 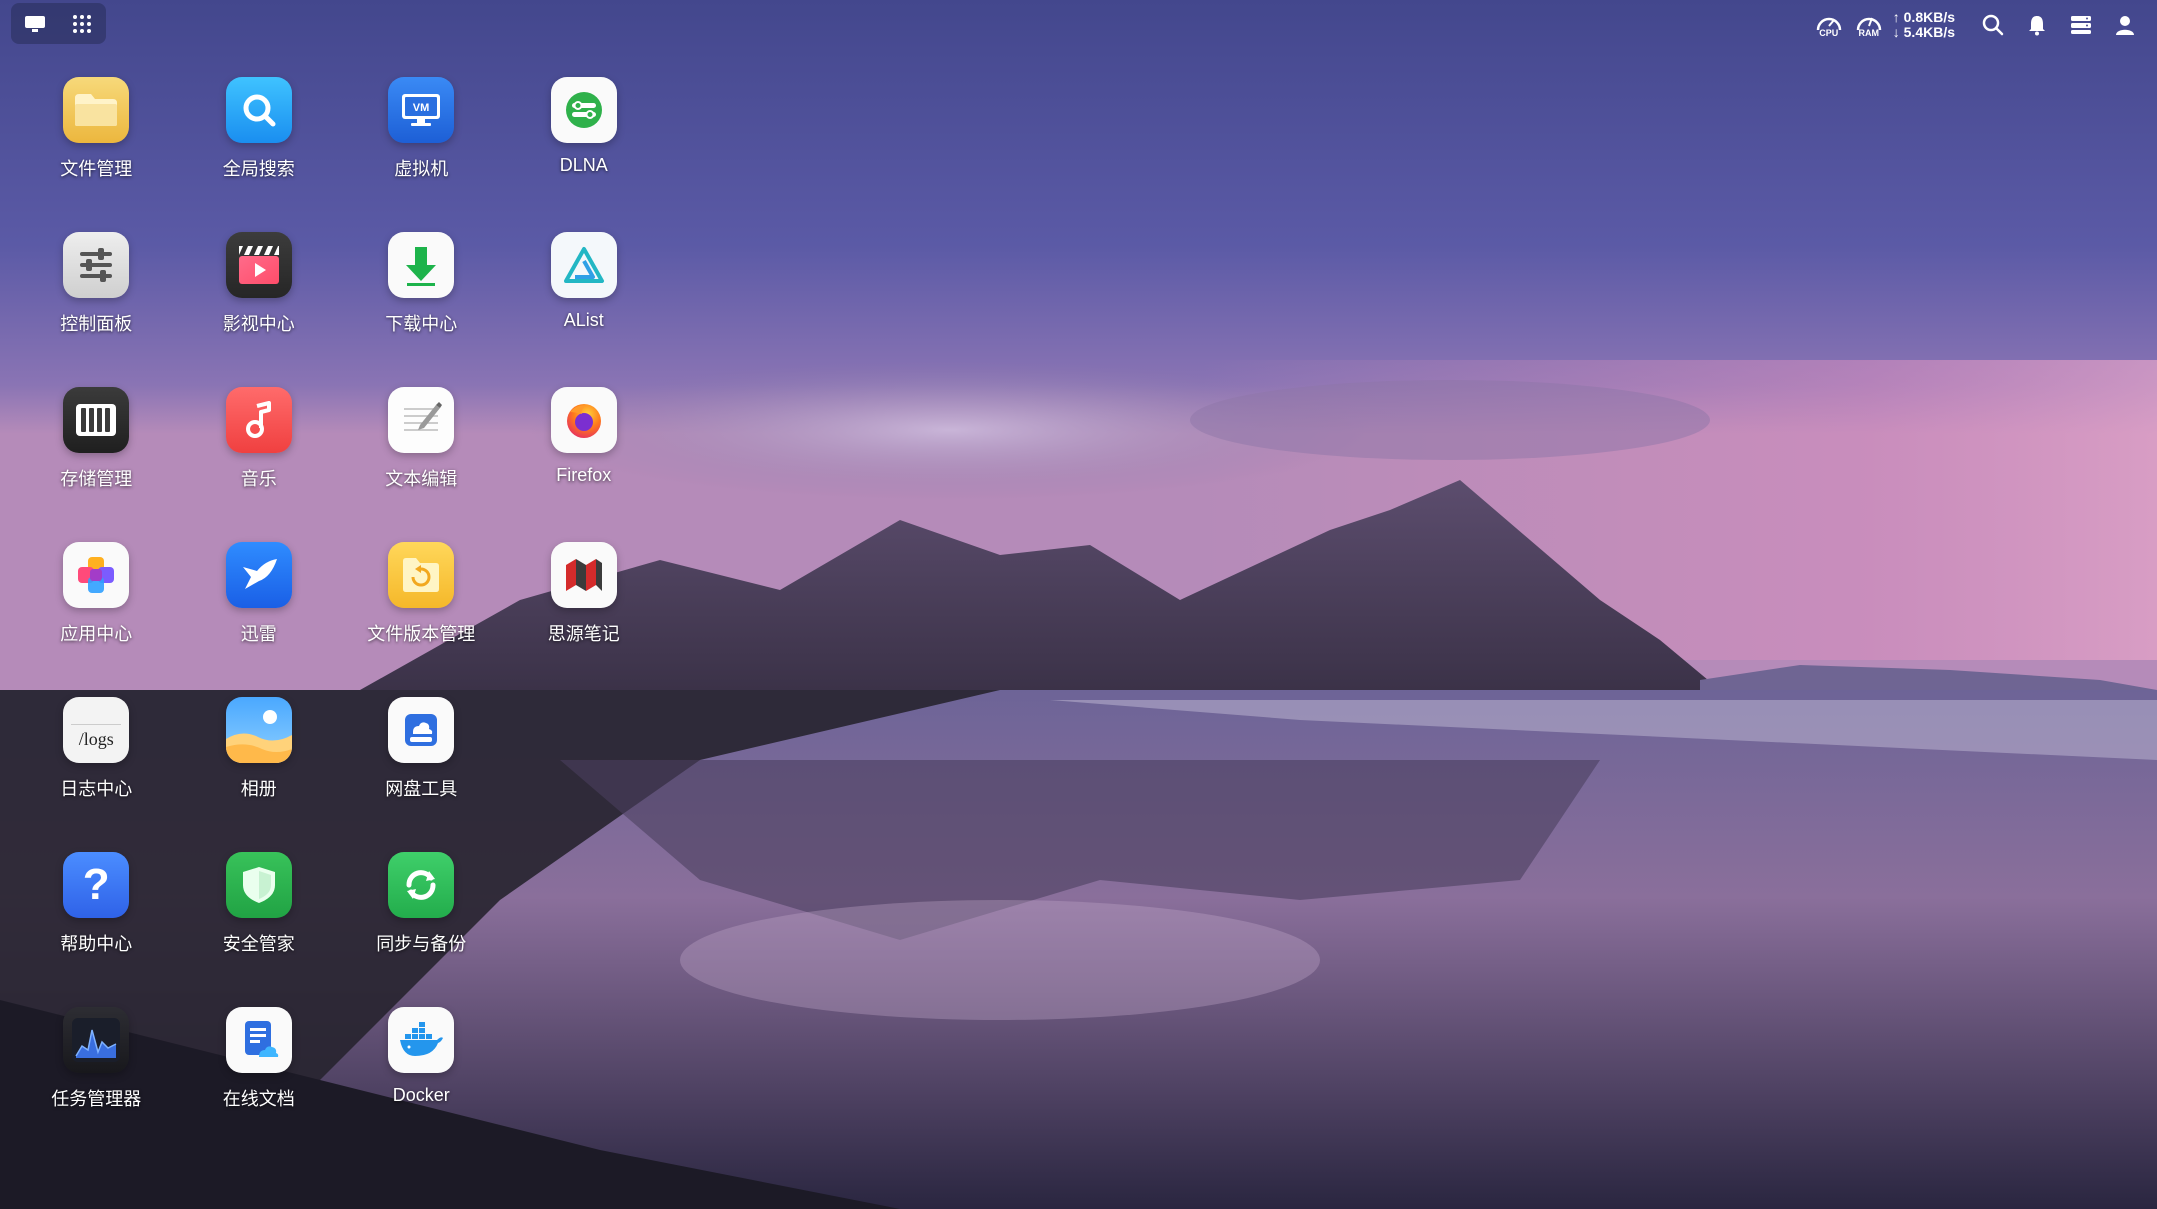 I want to click on app-log-center: /logs 日志中心, so click(x=96, y=757).